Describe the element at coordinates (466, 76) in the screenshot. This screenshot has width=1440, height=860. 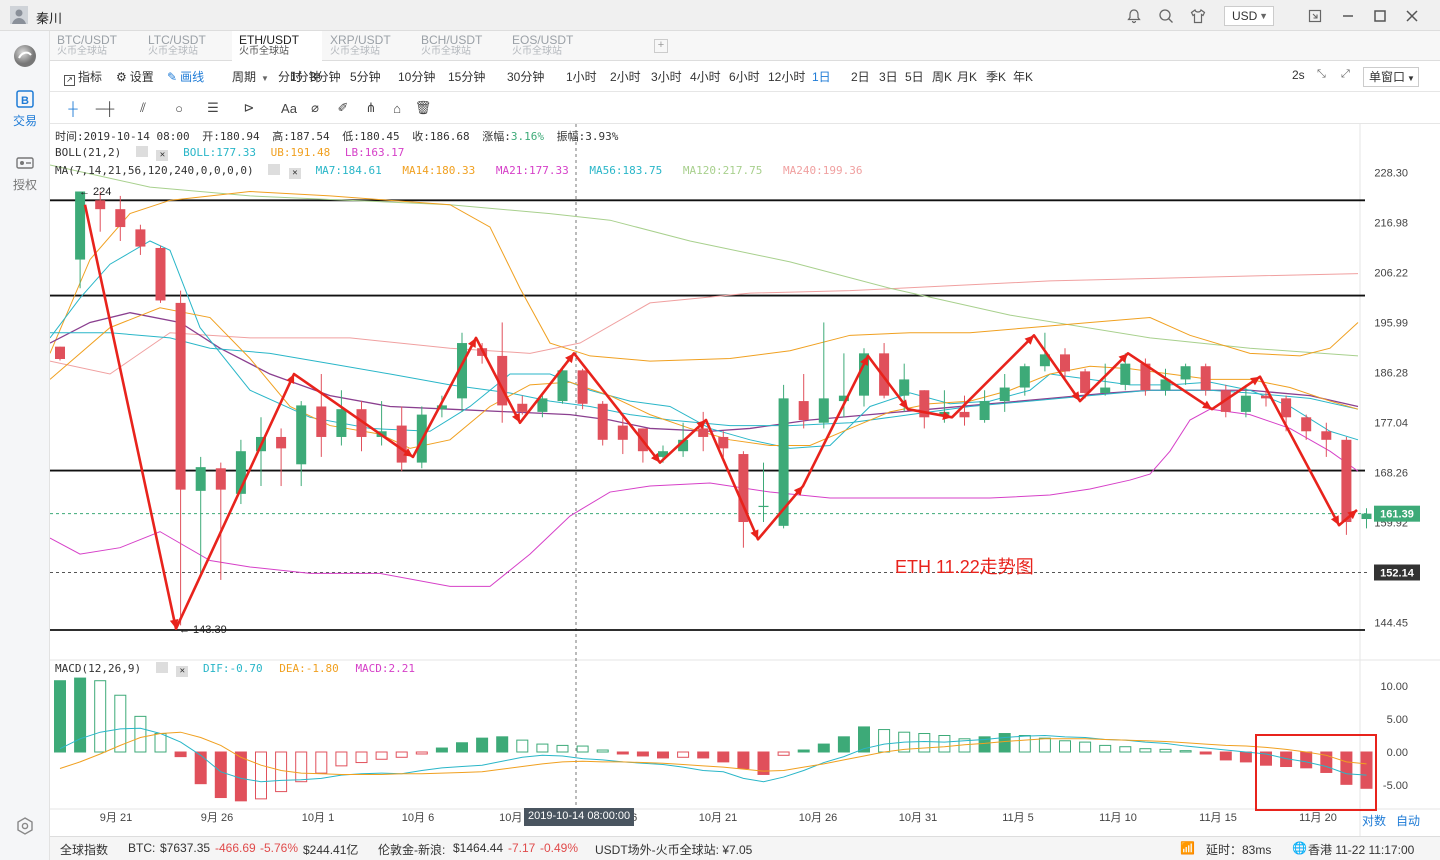
I see `period-5: 15分钟` at that location.